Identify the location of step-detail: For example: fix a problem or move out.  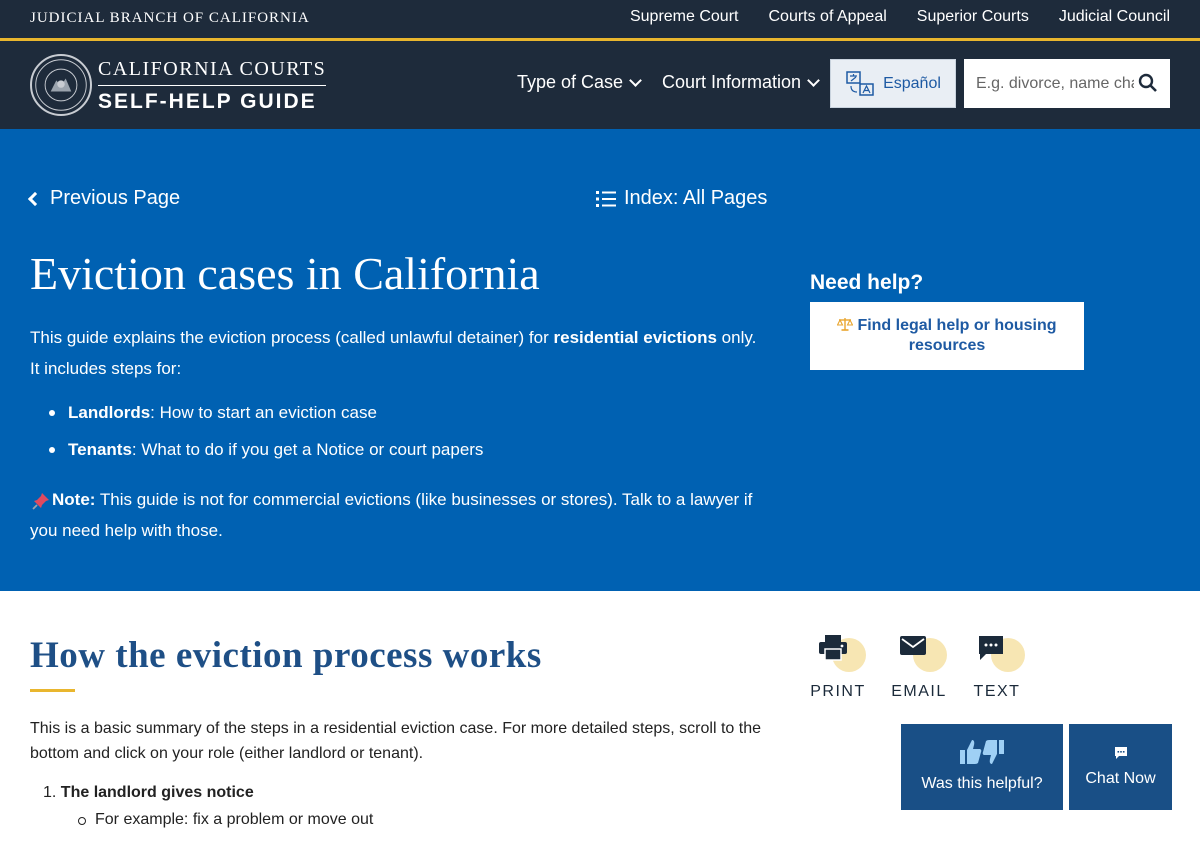
(225, 819).